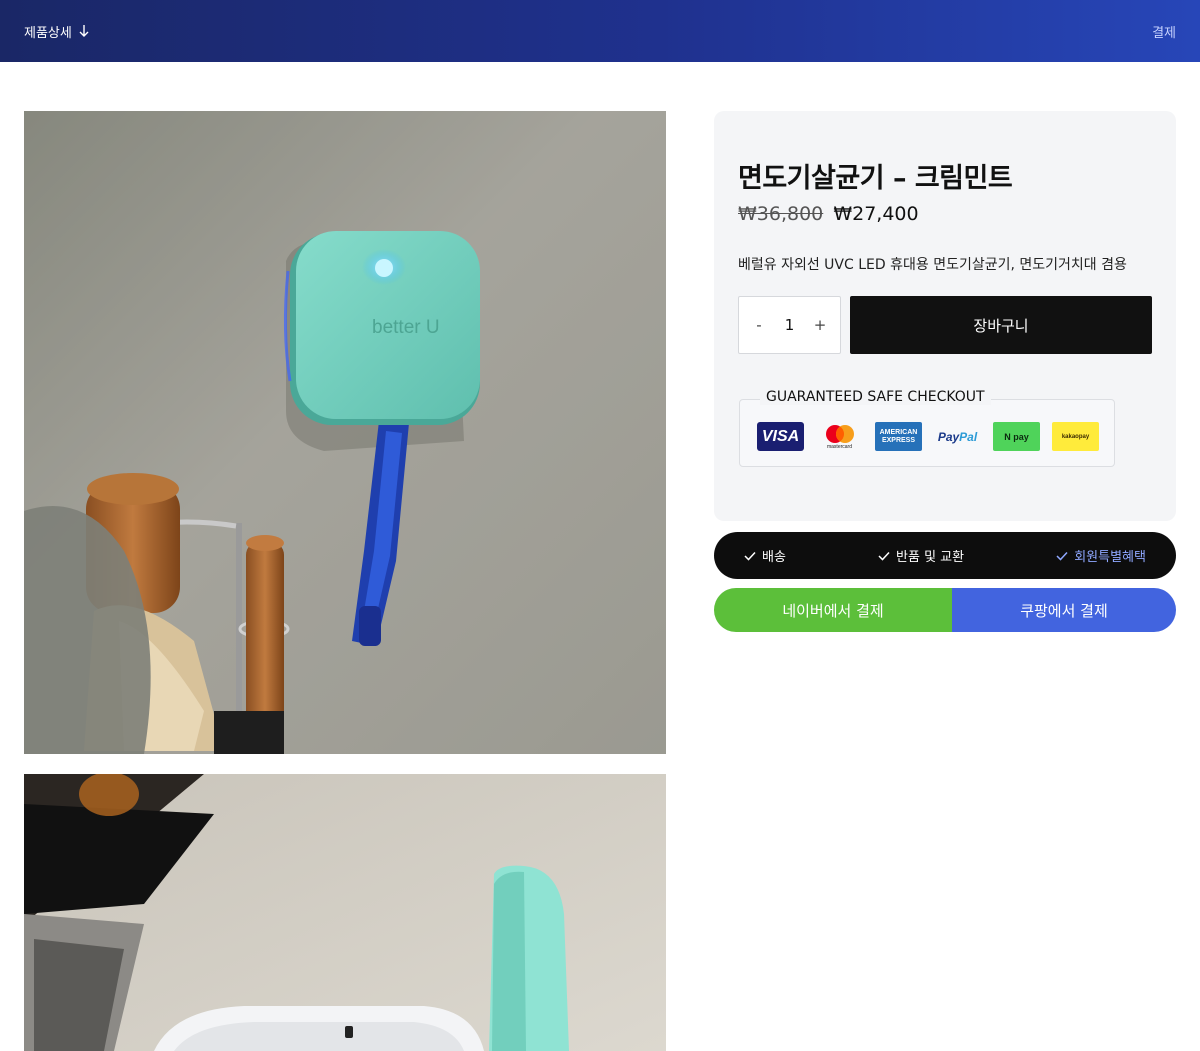 The image size is (1200, 1051). What do you see at coordinates (781, 214) in the screenshot?
I see `original-price: ₩36,800` at bounding box center [781, 214].